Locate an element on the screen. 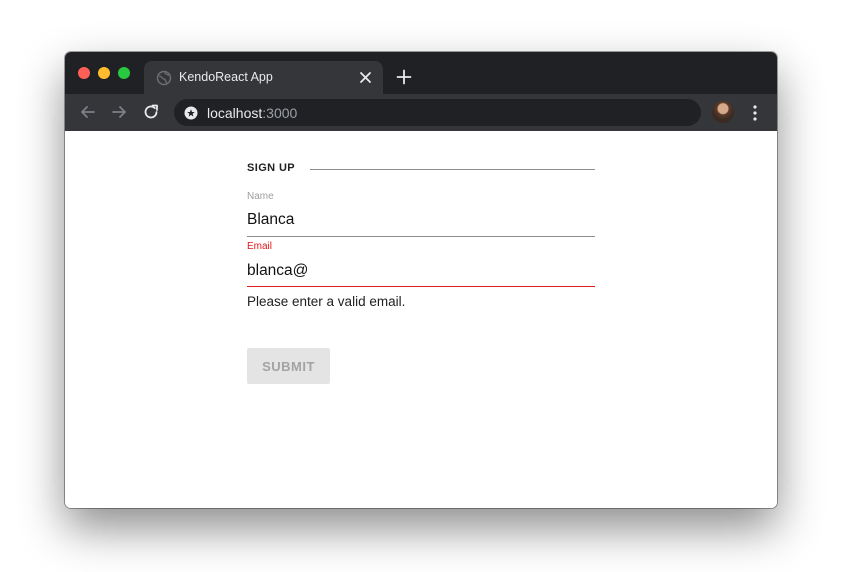  plus-icon is located at coordinates (404, 77).